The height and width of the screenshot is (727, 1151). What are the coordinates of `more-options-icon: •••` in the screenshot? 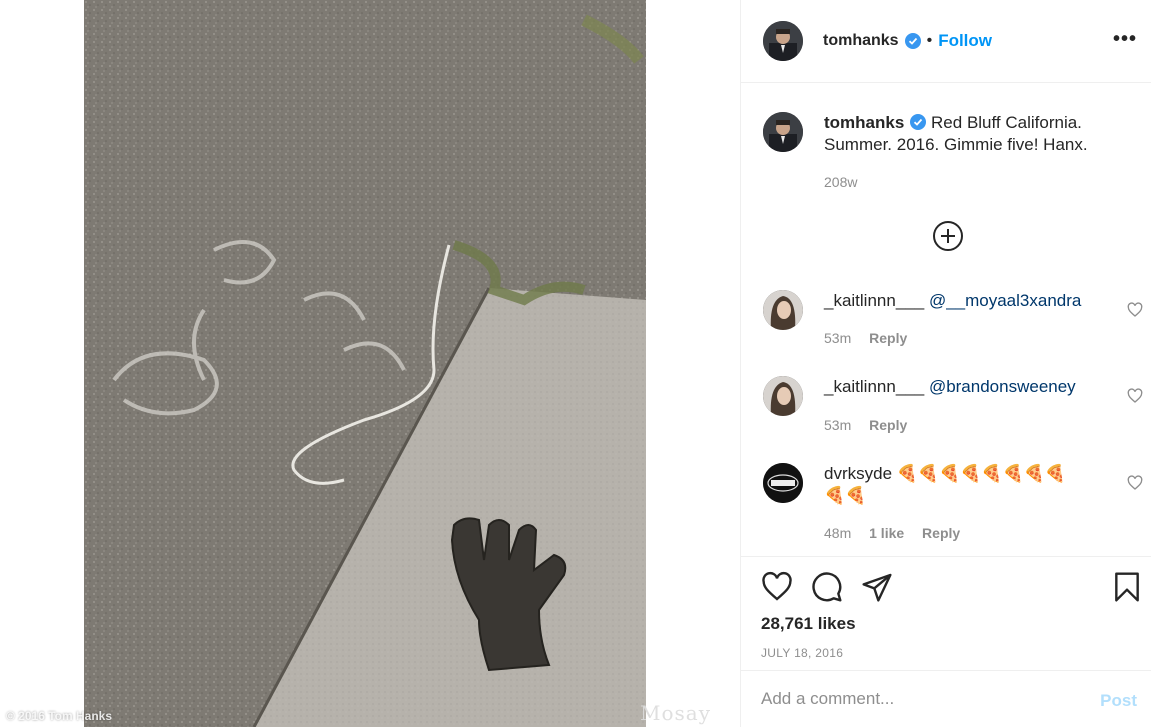 It's located at (1125, 39).